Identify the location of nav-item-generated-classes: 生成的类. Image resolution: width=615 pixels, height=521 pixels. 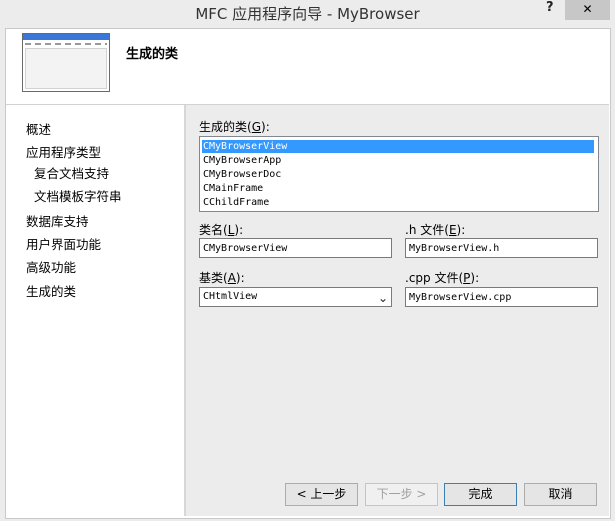
(51, 290).